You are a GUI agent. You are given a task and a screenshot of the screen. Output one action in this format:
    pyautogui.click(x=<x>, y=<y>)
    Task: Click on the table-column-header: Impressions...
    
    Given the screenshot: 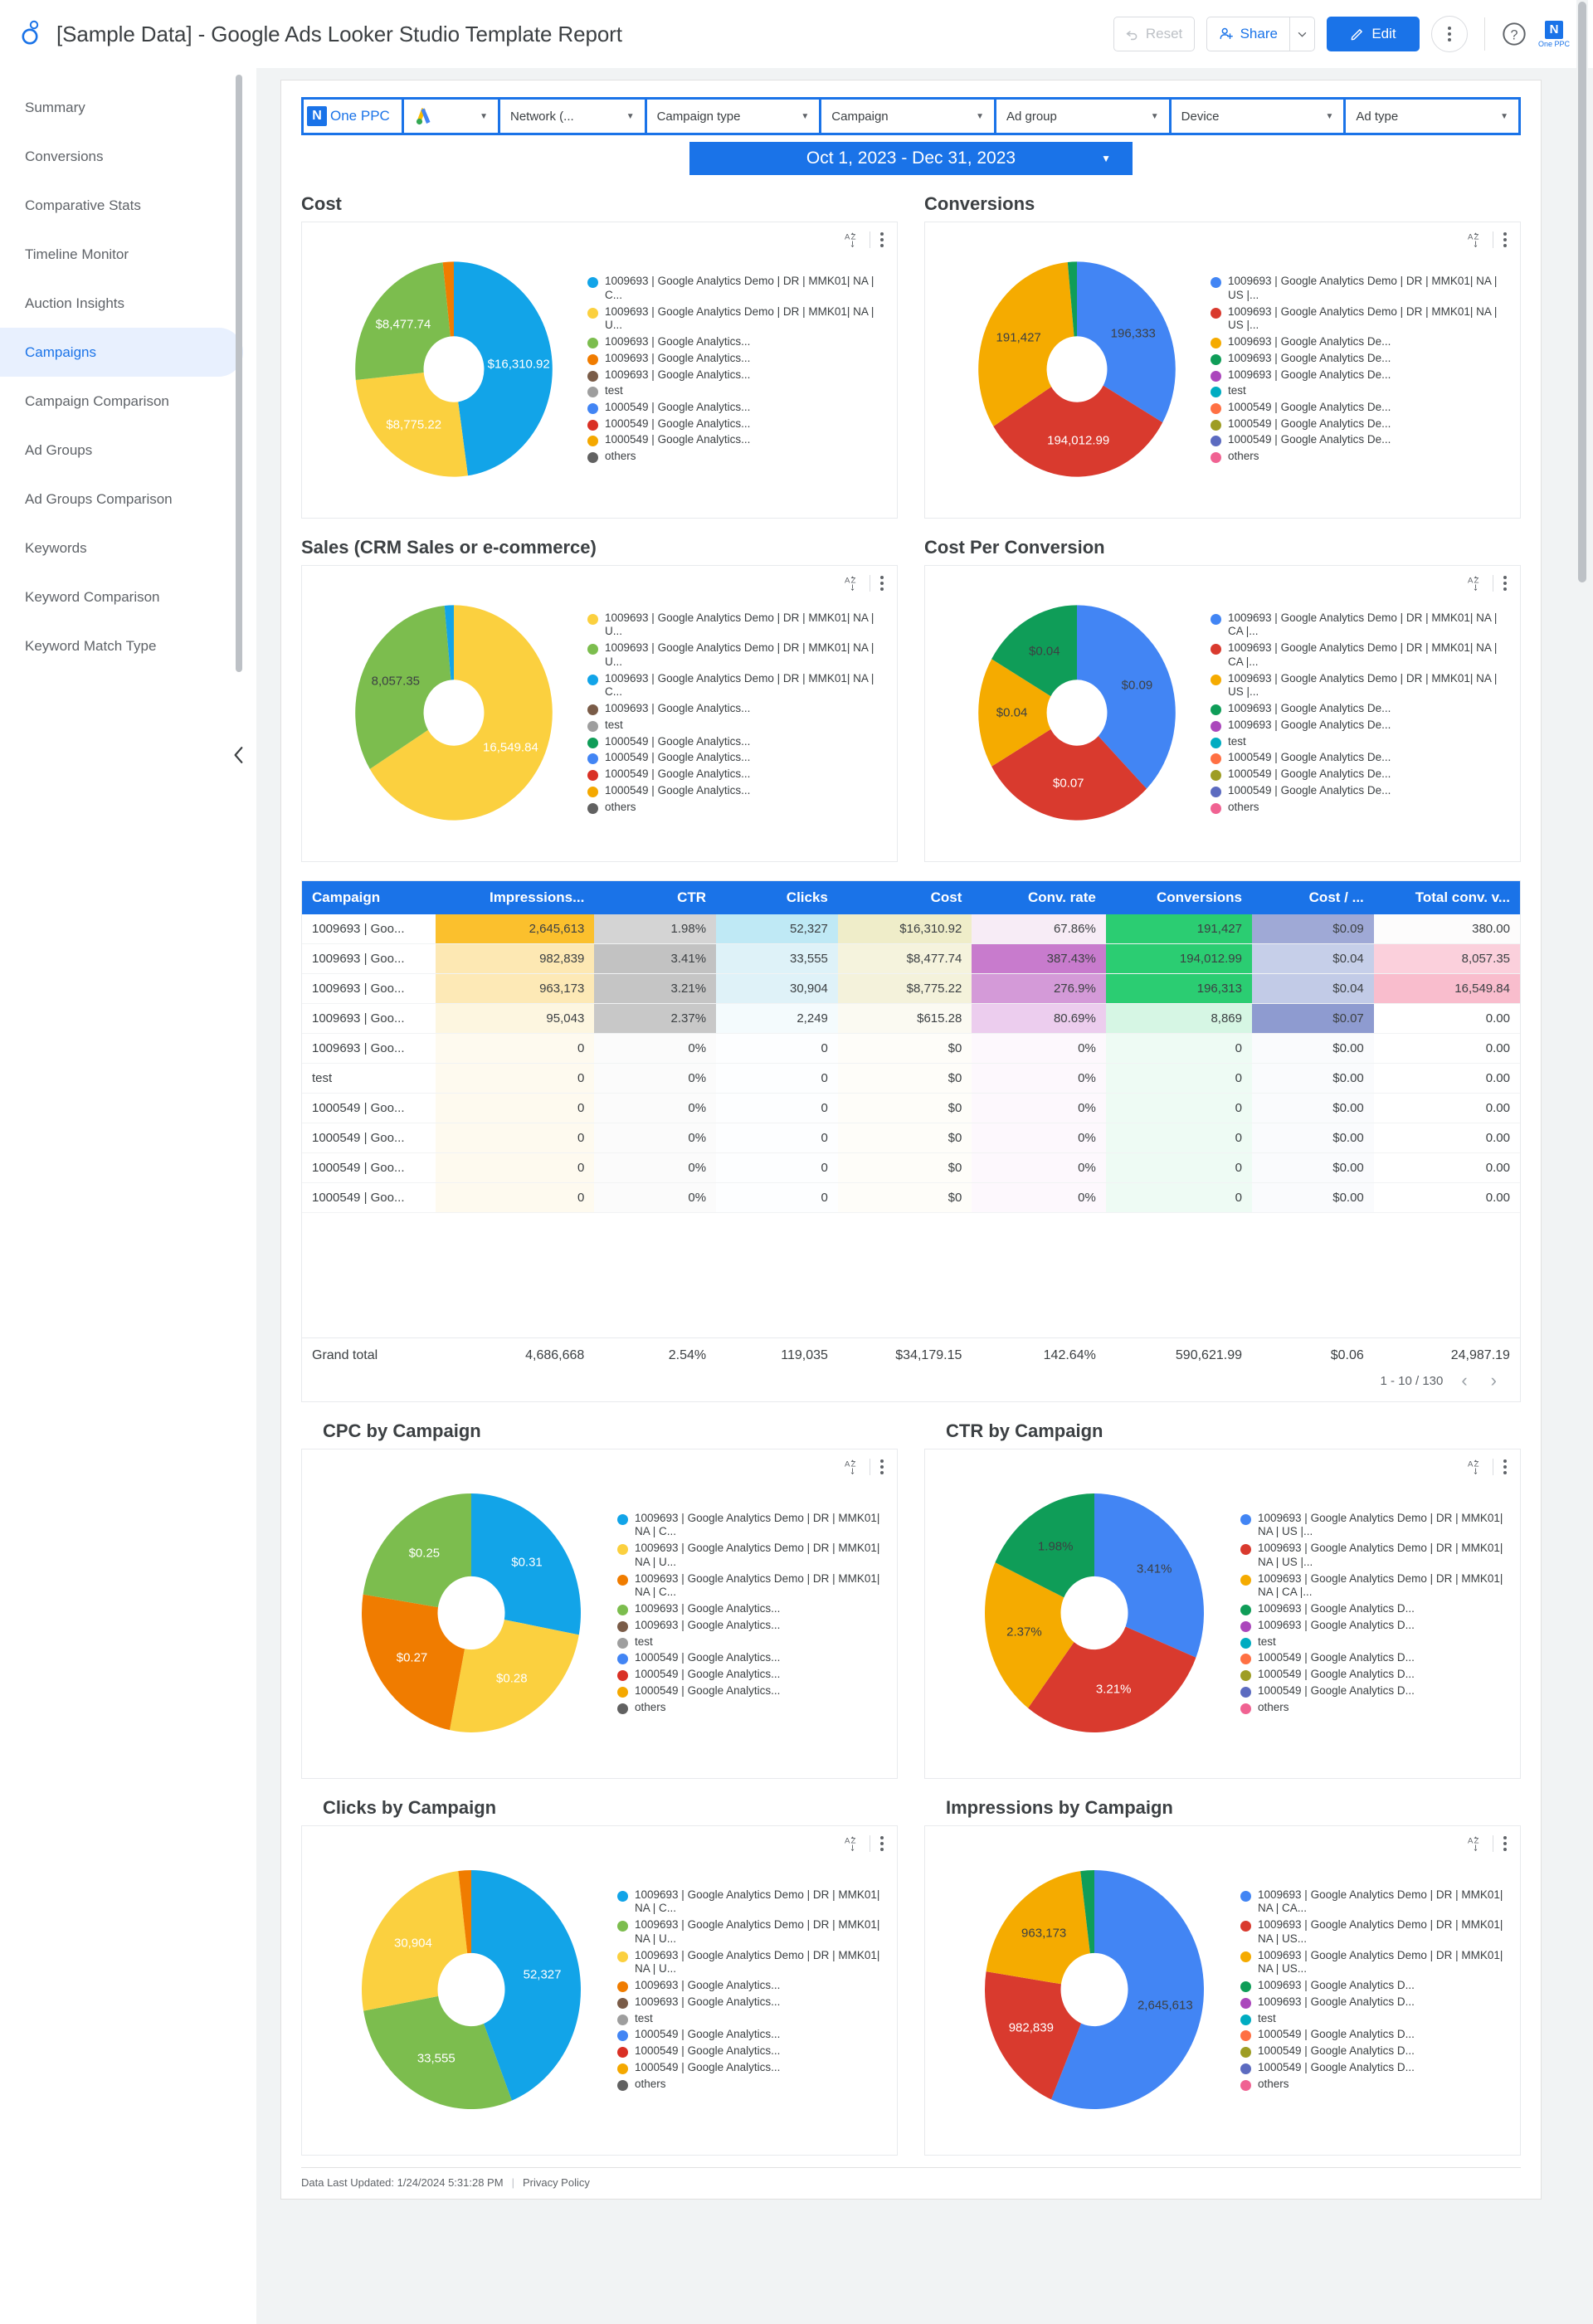 What is the action you would take?
    pyautogui.click(x=515, y=897)
    